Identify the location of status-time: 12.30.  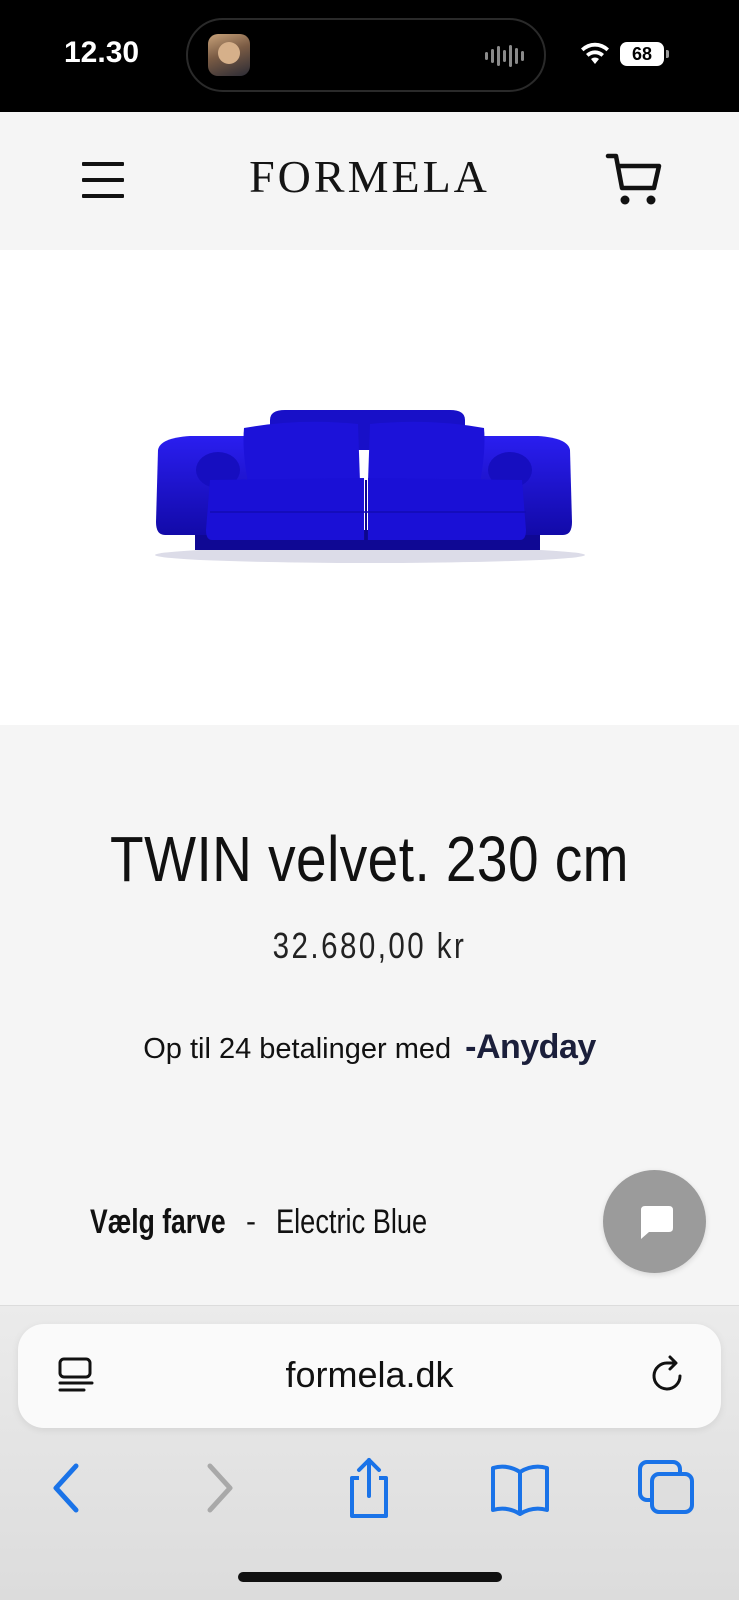
(102, 52).